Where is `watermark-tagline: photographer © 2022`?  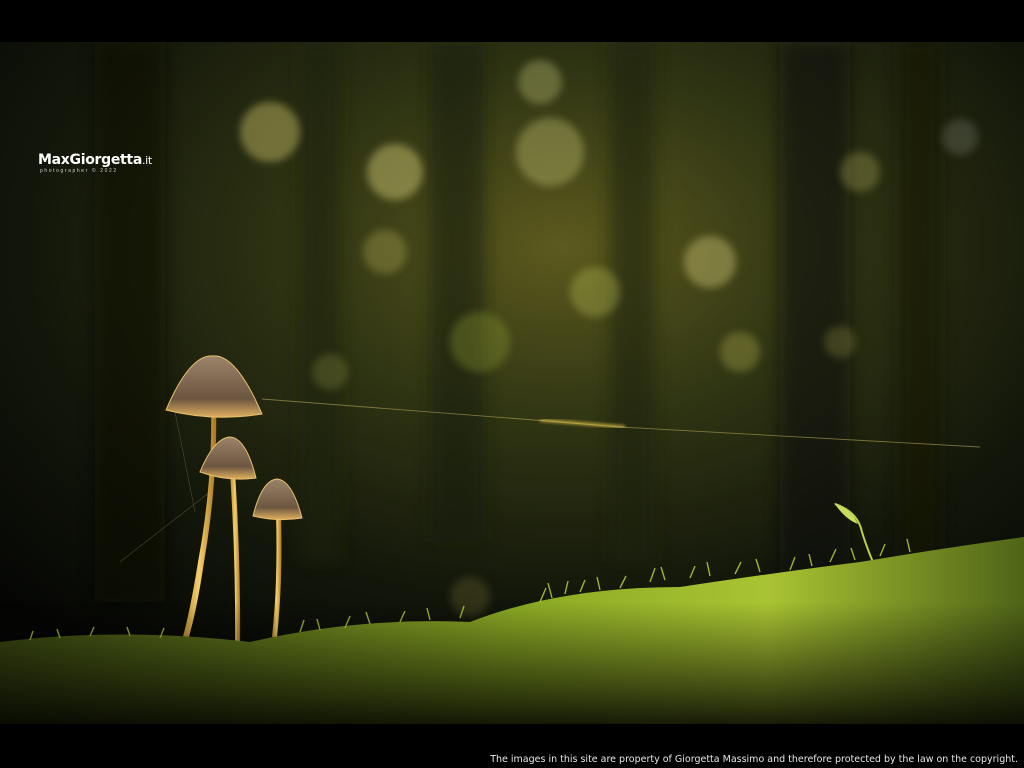
watermark-tagline: photographer © 2022 is located at coordinates (79, 171).